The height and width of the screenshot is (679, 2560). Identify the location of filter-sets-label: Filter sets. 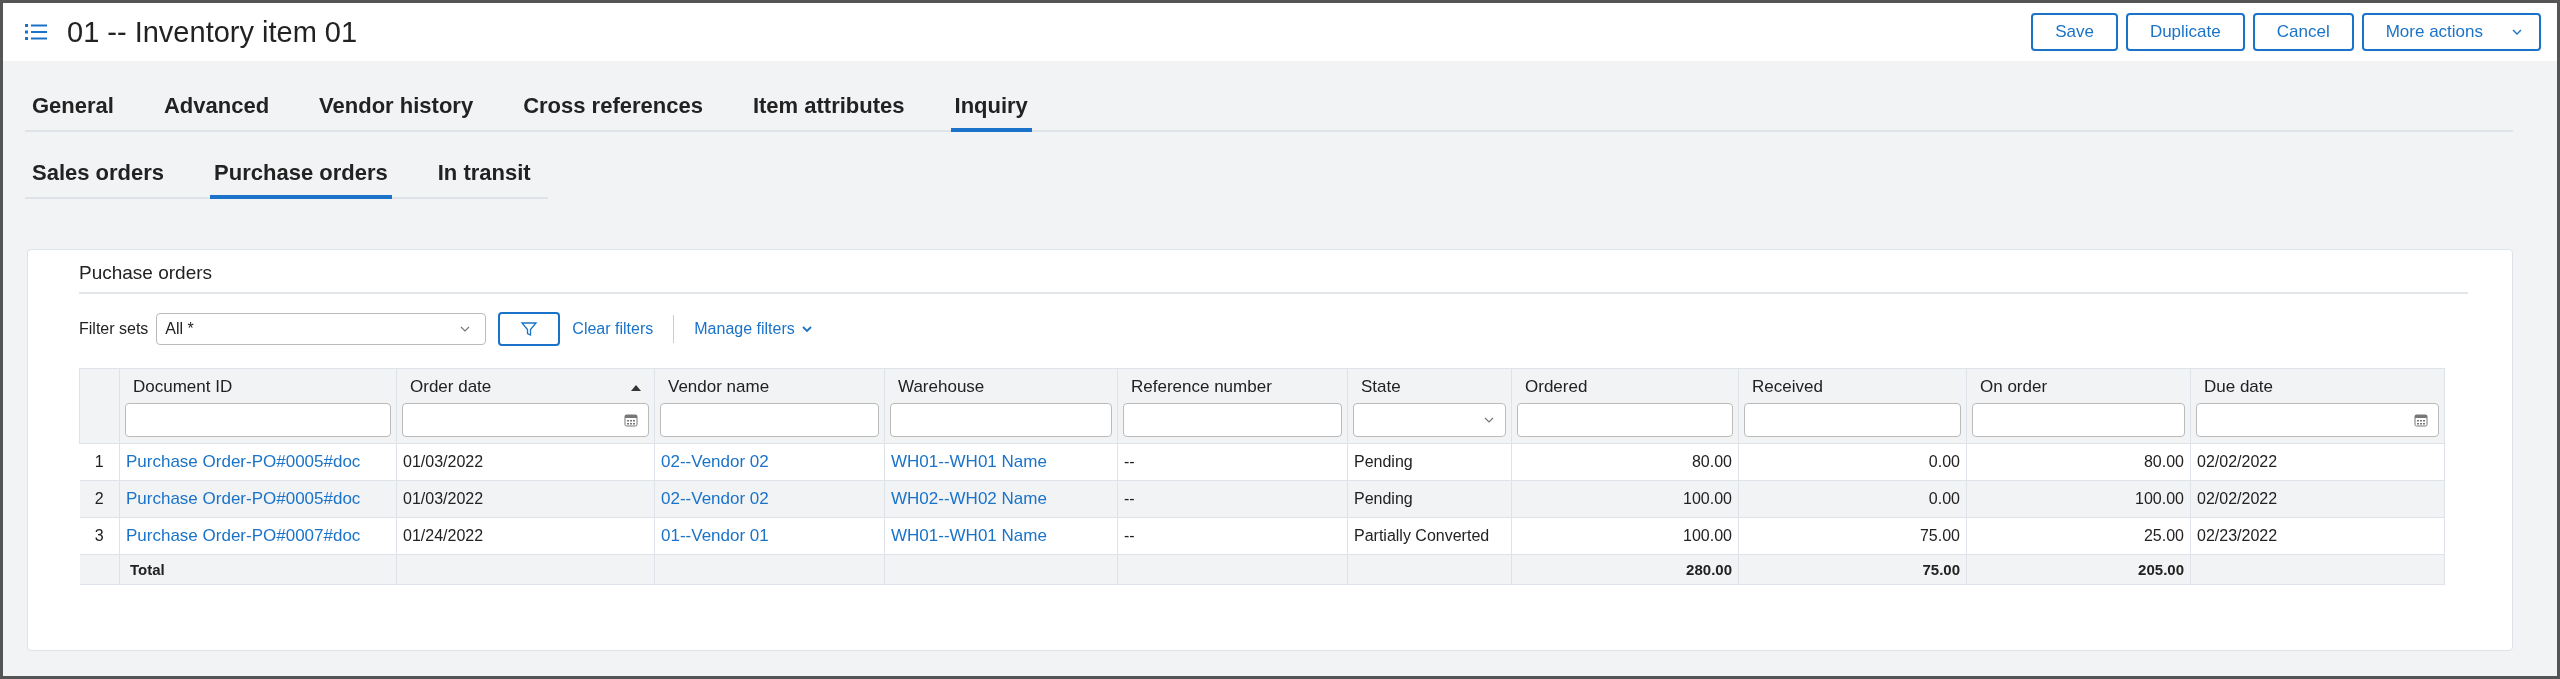
(114, 329).